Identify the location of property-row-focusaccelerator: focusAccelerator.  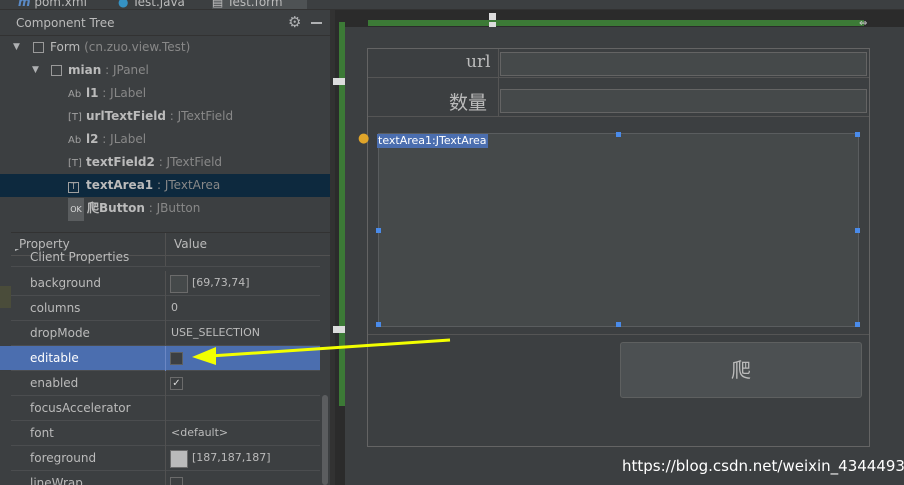
(165, 408).